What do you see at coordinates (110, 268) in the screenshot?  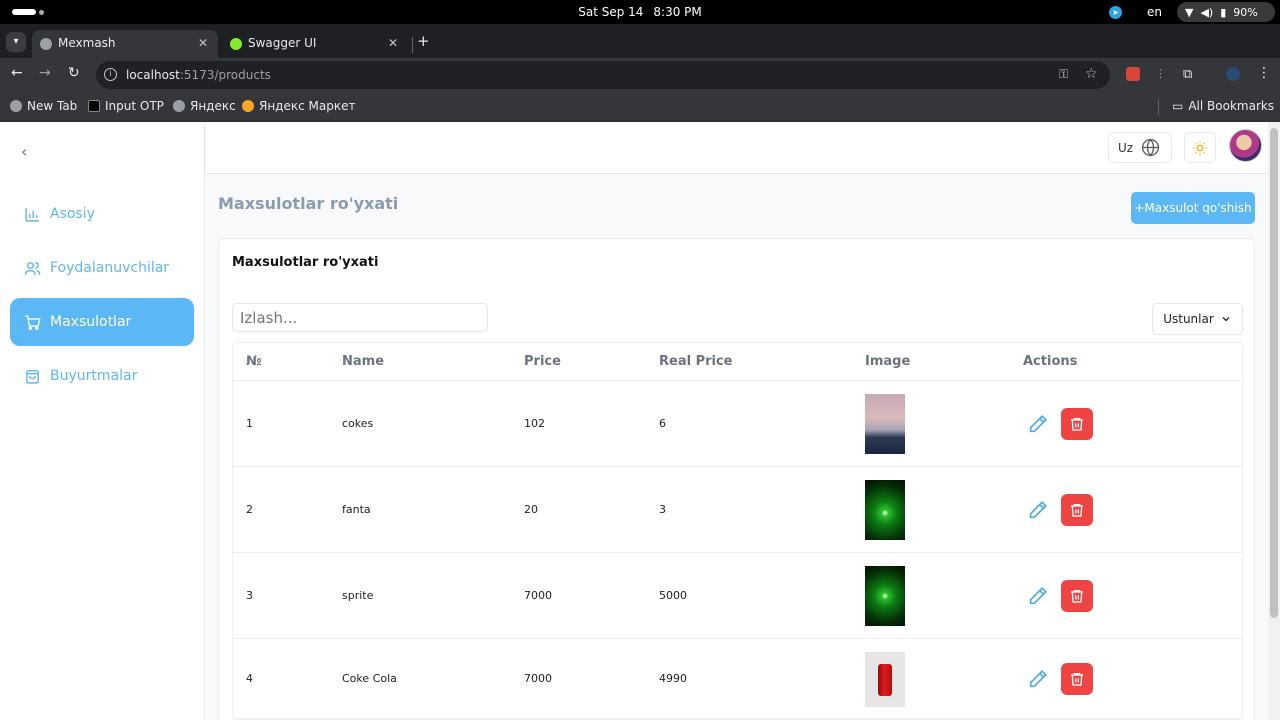 I see `sidebar-item-label: Foydalanuvchilar` at bounding box center [110, 268].